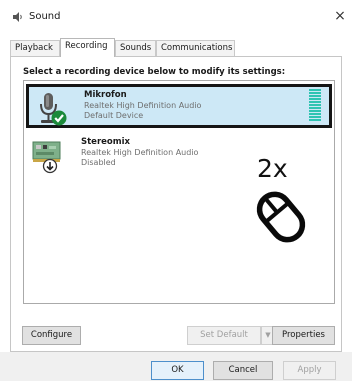 The width and height of the screenshot is (352, 381). I want to click on microphone-icon, so click(53, 109).